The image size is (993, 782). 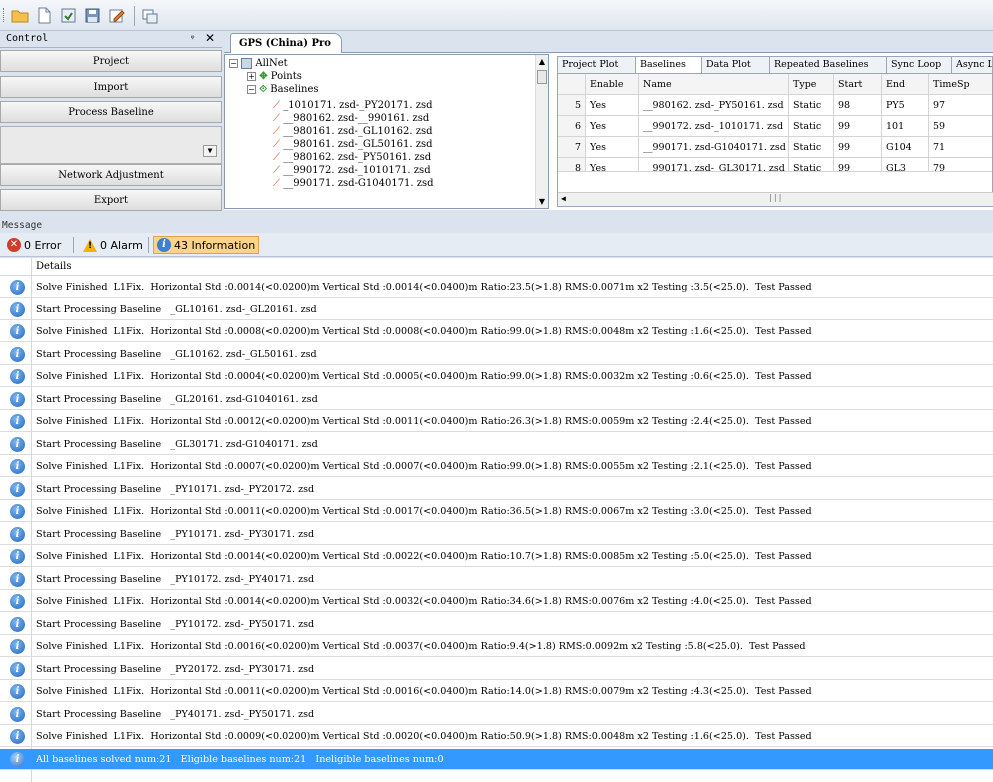 What do you see at coordinates (34, 245) in the screenshot?
I see `error-filter-button: ✕ 0 Error` at bounding box center [34, 245].